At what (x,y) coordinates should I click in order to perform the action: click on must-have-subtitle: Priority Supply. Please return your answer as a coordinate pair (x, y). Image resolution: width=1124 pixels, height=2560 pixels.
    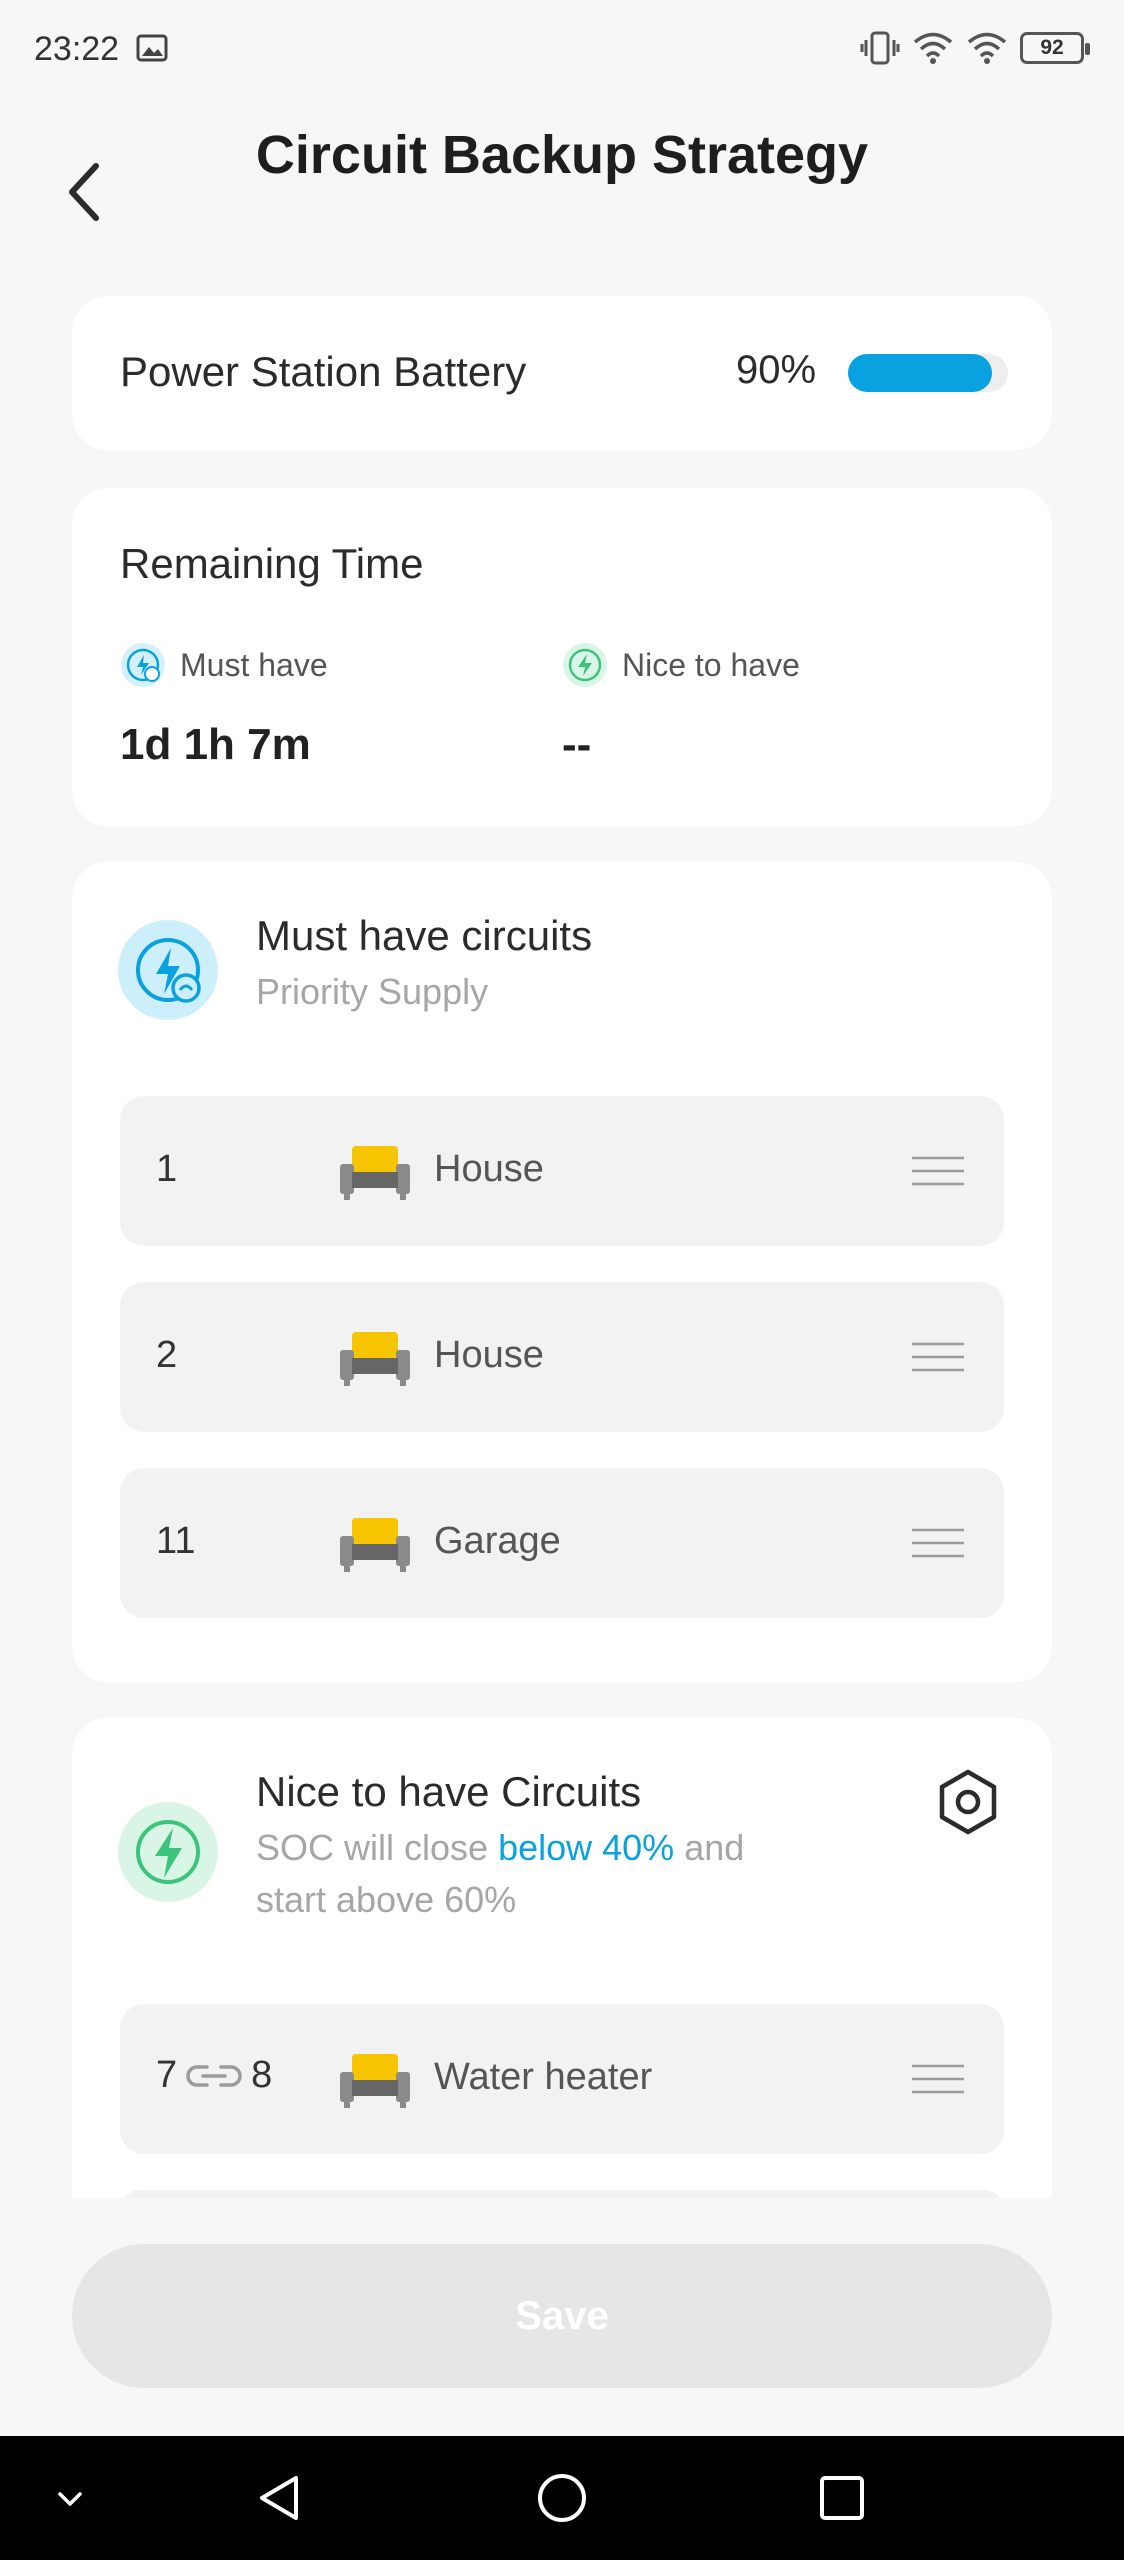
    Looking at the image, I should click on (372, 991).